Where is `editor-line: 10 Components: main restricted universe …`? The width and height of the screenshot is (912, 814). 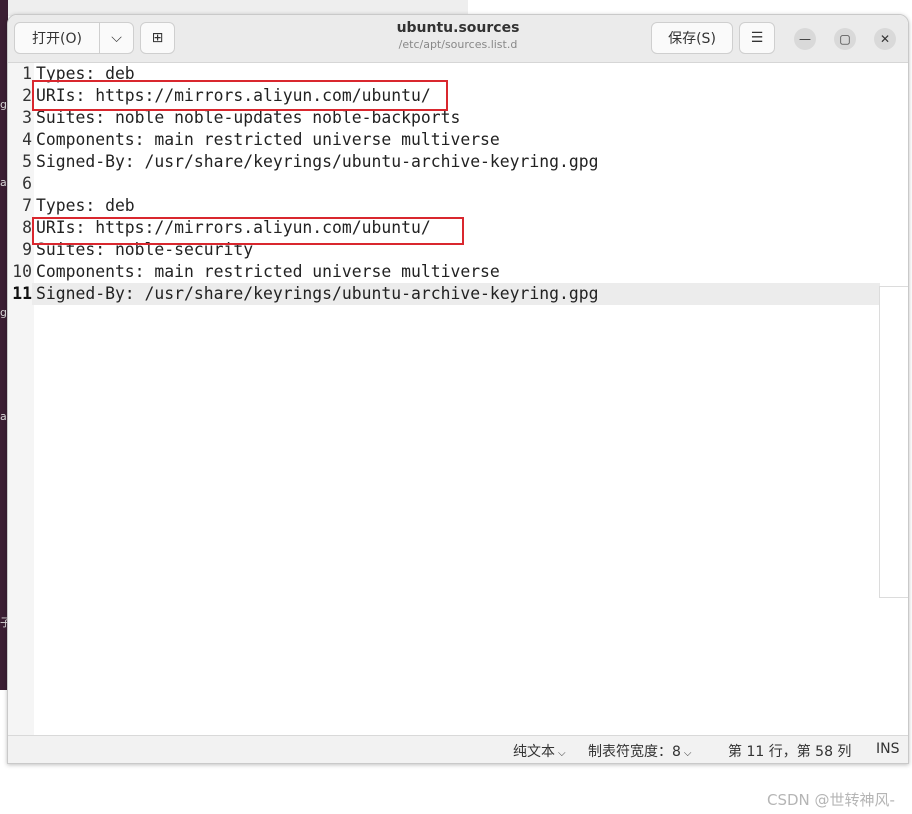
editor-line: 10 Components: main restricted universe … is located at coordinates (458, 272).